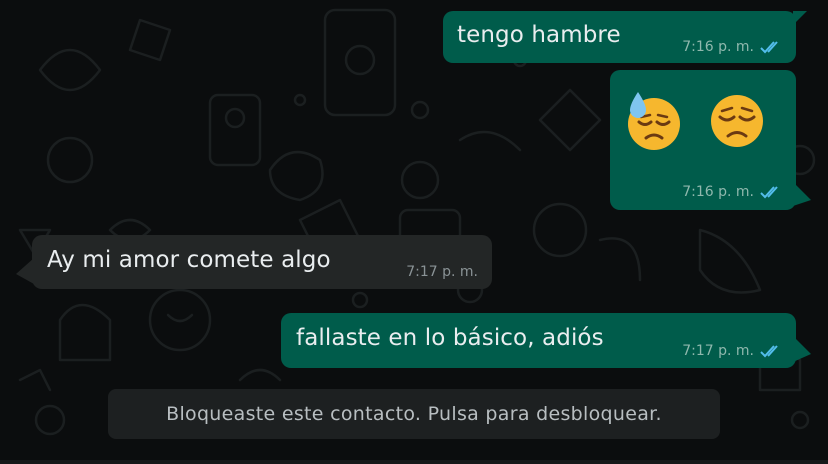 The width and height of the screenshot is (828, 464). I want to click on disappointed-face-icon, so click(737, 121).